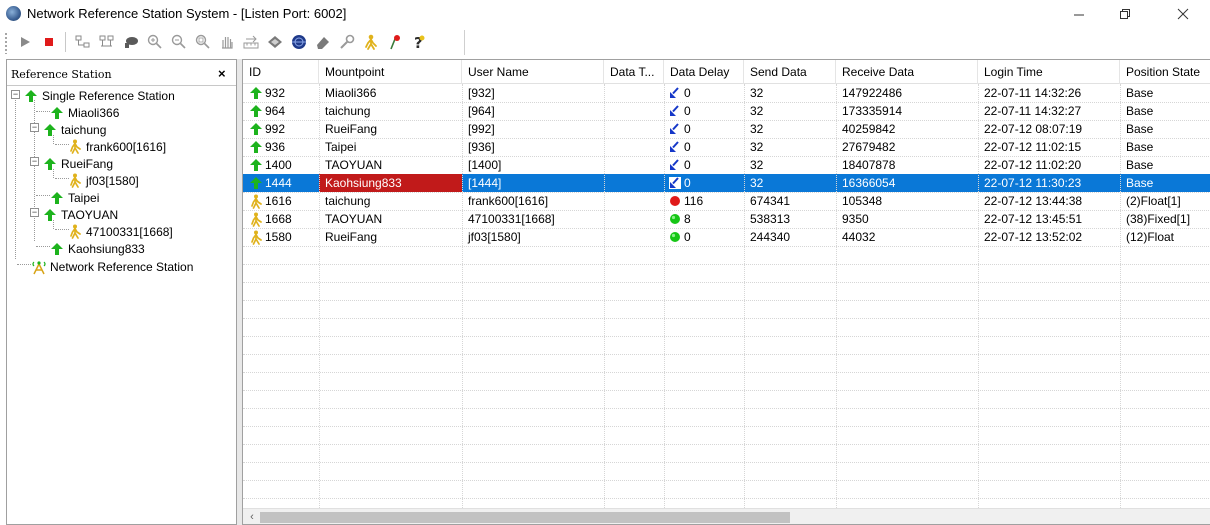 This screenshot has width=1210, height=525. Describe the element at coordinates (790, 183) in the screenshot. I see `cell-send-data: 32` at that location.